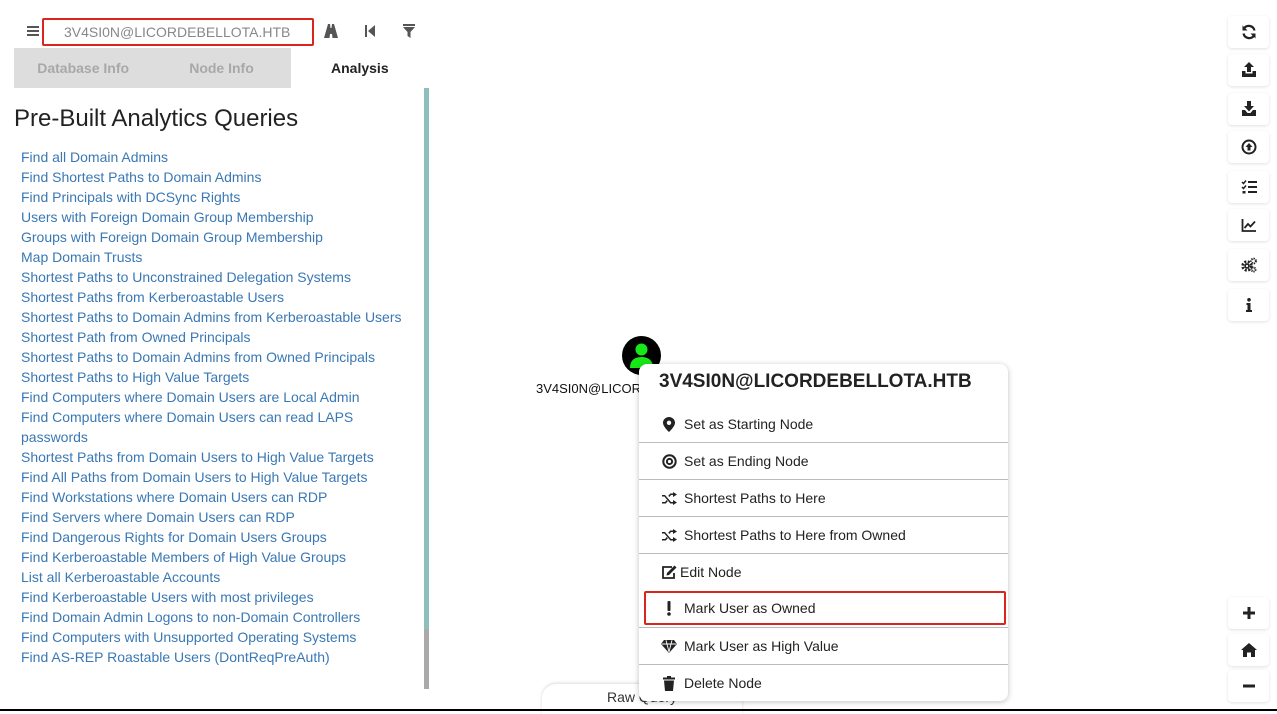 This screenshot has width=1277, height=714. Describe the element at coordinates (216, 197) in the screenshot. I see `analytics-query-link: Find Principals with DCSync Rights` at that location.